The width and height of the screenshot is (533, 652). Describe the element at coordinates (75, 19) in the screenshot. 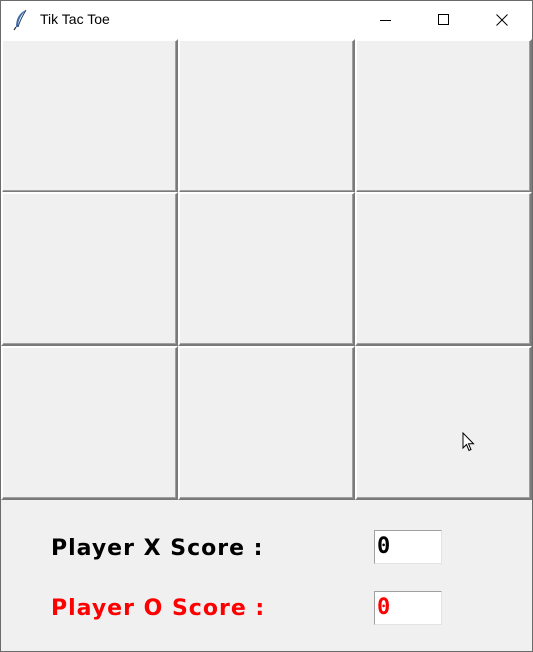

I see `window-title: Tik Tac Toe` at that location.